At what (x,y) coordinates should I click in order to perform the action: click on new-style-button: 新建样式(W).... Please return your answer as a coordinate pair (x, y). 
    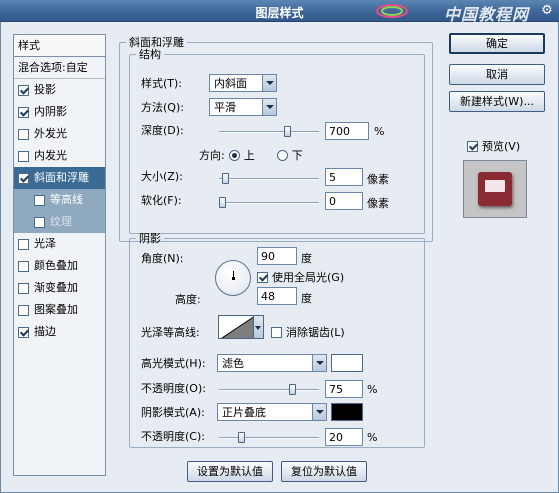
    Looking at the image, I should click on (497, 101).